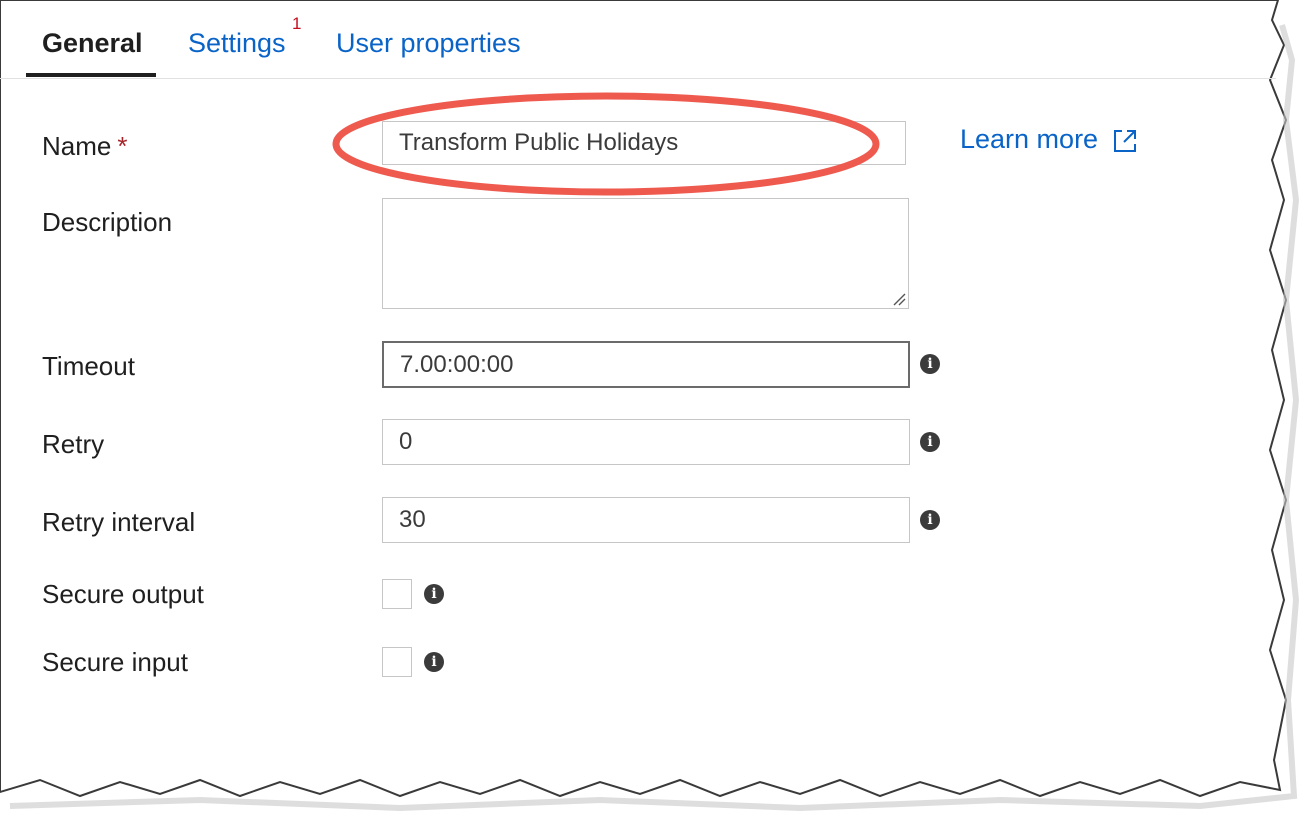 Image resolution: width=1308 pixels, height=814 pixels. What do you see at coordinates (1029, 139) in the screenshot?
I see `learn-more-link: Learn more` at bounding box center [1029, 139].